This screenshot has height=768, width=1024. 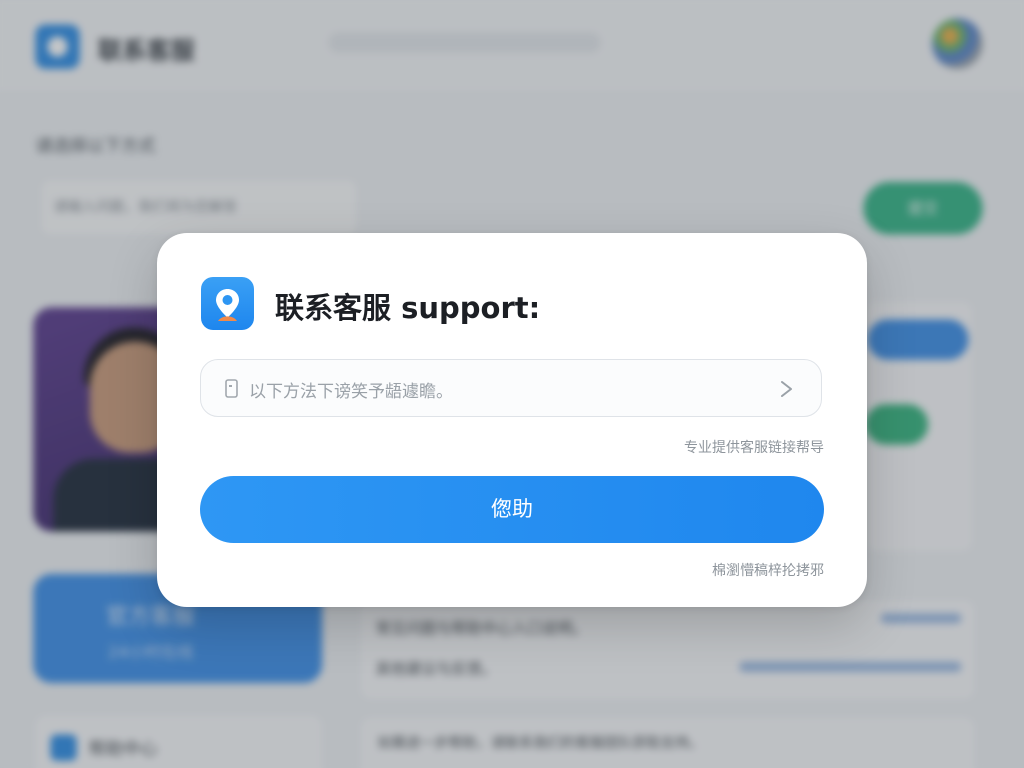 What do you see at coordinates (351, 392) in the screenshot?
I see `input-placeholder: 以下方法下谤笑予龉遽瞻。` at bounding box center [351, 392].